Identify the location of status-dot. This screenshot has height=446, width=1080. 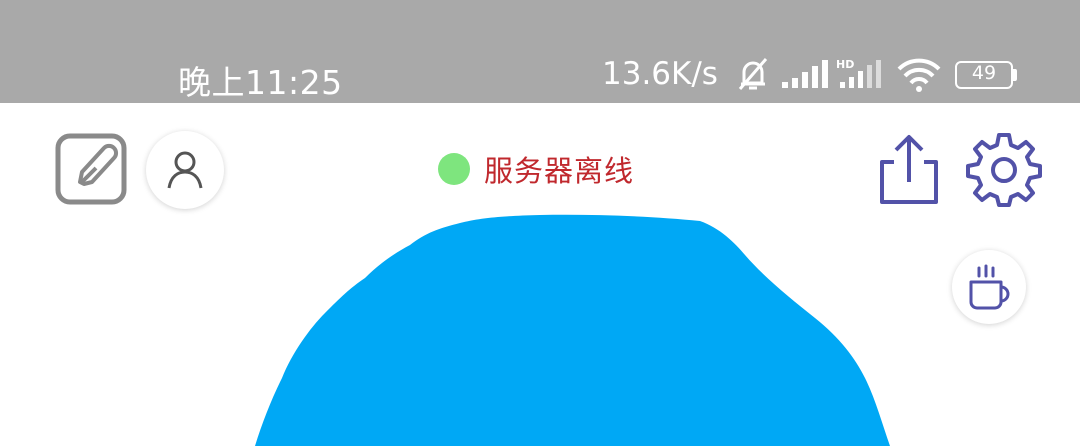
(454, 169).